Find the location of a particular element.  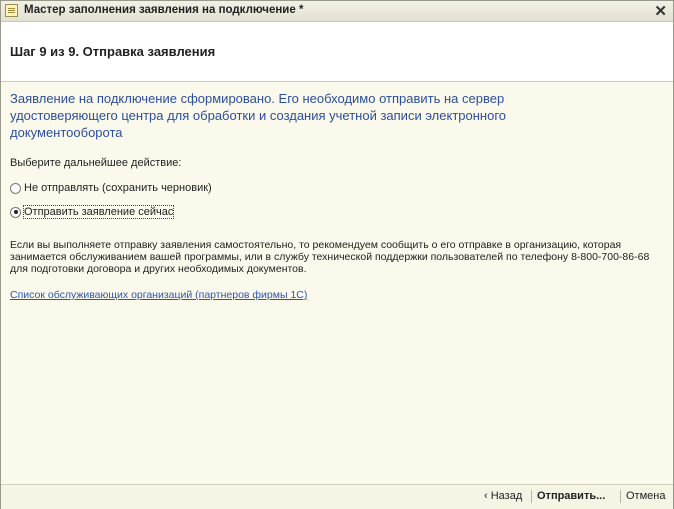

choose-action-label: Выберите дальнейшее действие: is located at coordinates (96, 163).